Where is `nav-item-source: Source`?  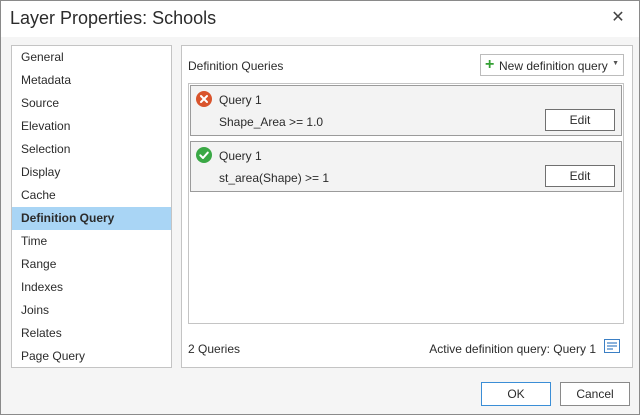
nav-item-source: Source is located at coordinates (91, 103).